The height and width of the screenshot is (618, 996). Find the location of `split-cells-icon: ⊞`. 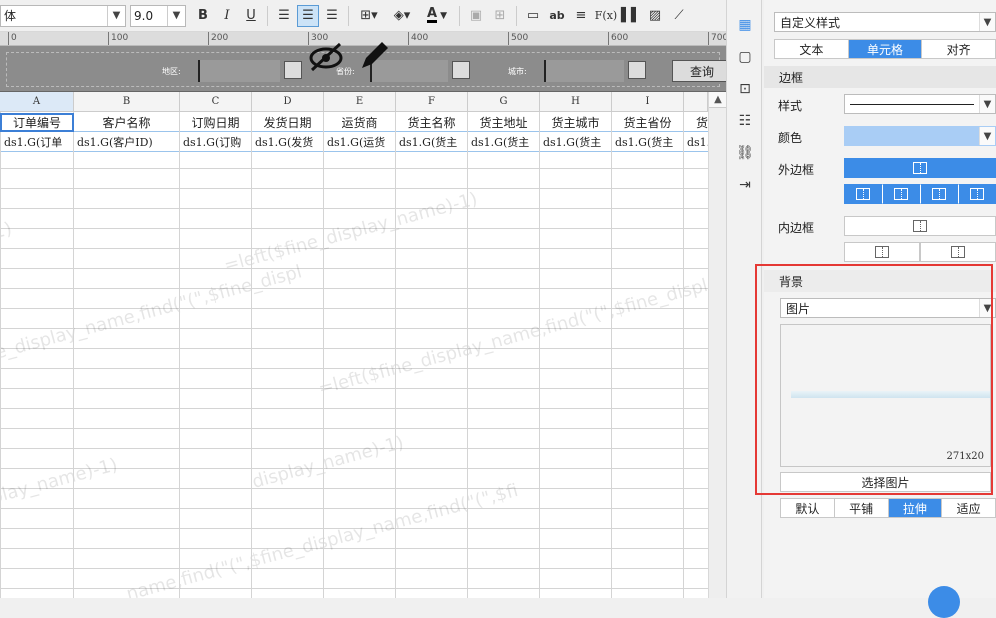

split-cells-icon: ⊞ is located at coordinates (500, 16).